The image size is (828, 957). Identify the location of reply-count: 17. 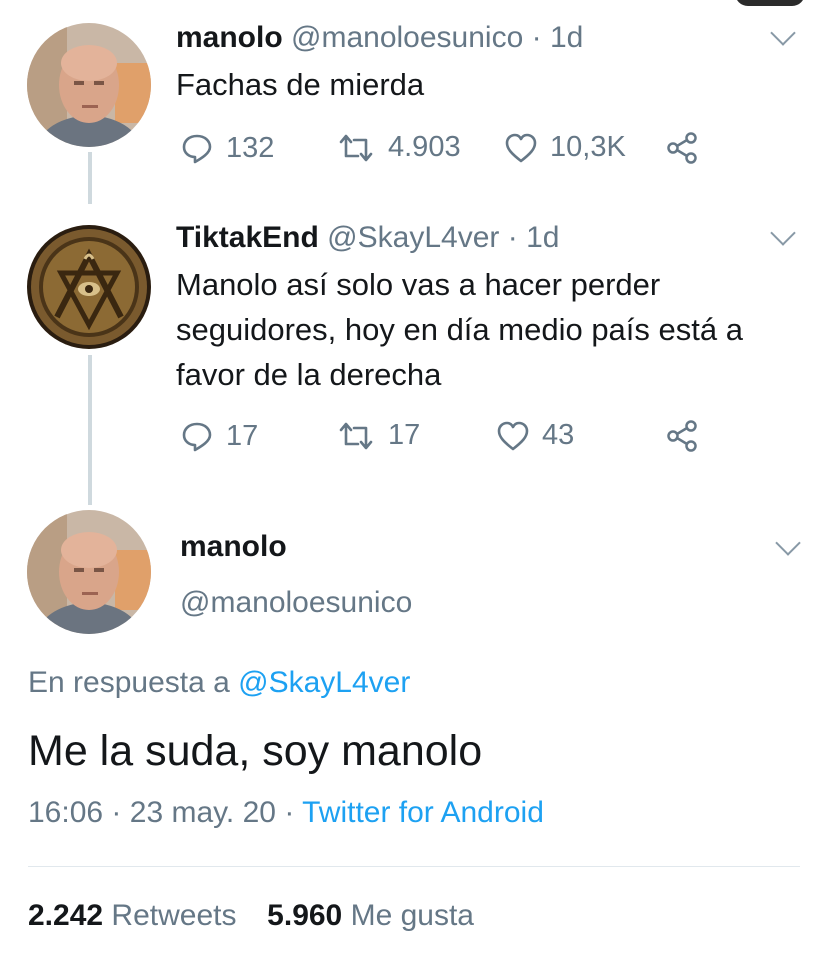
(242, 435).